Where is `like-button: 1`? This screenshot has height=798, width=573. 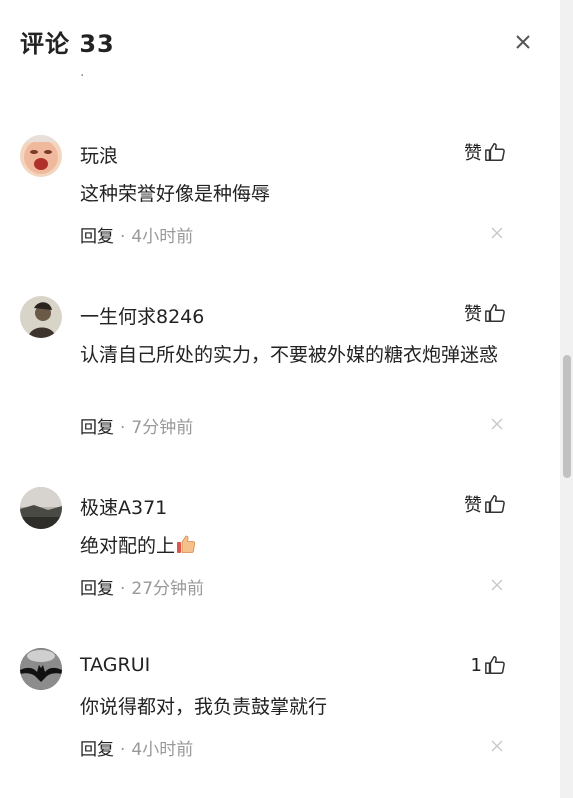
like-button: 1 is located at coordinates (488, 665).